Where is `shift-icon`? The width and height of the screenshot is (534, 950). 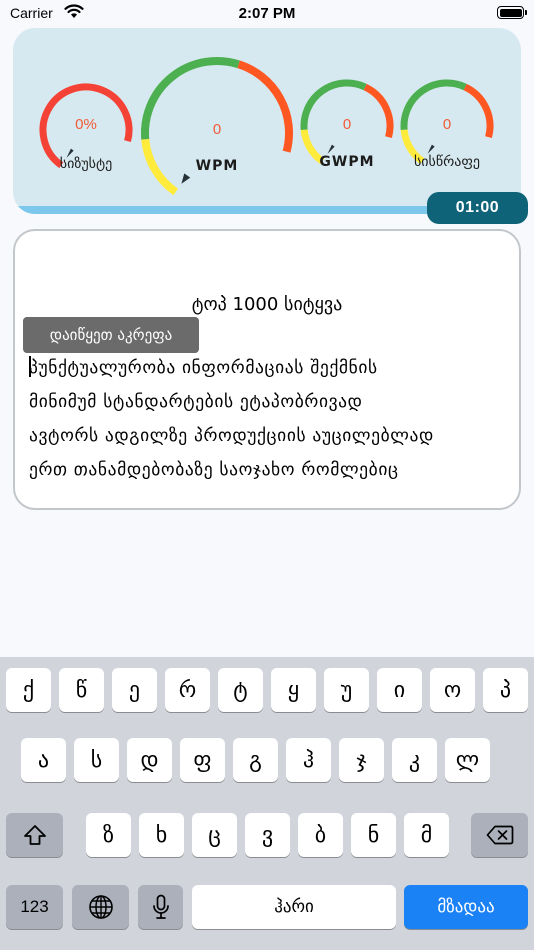 shift-icon is located at coordinates (35, 835).